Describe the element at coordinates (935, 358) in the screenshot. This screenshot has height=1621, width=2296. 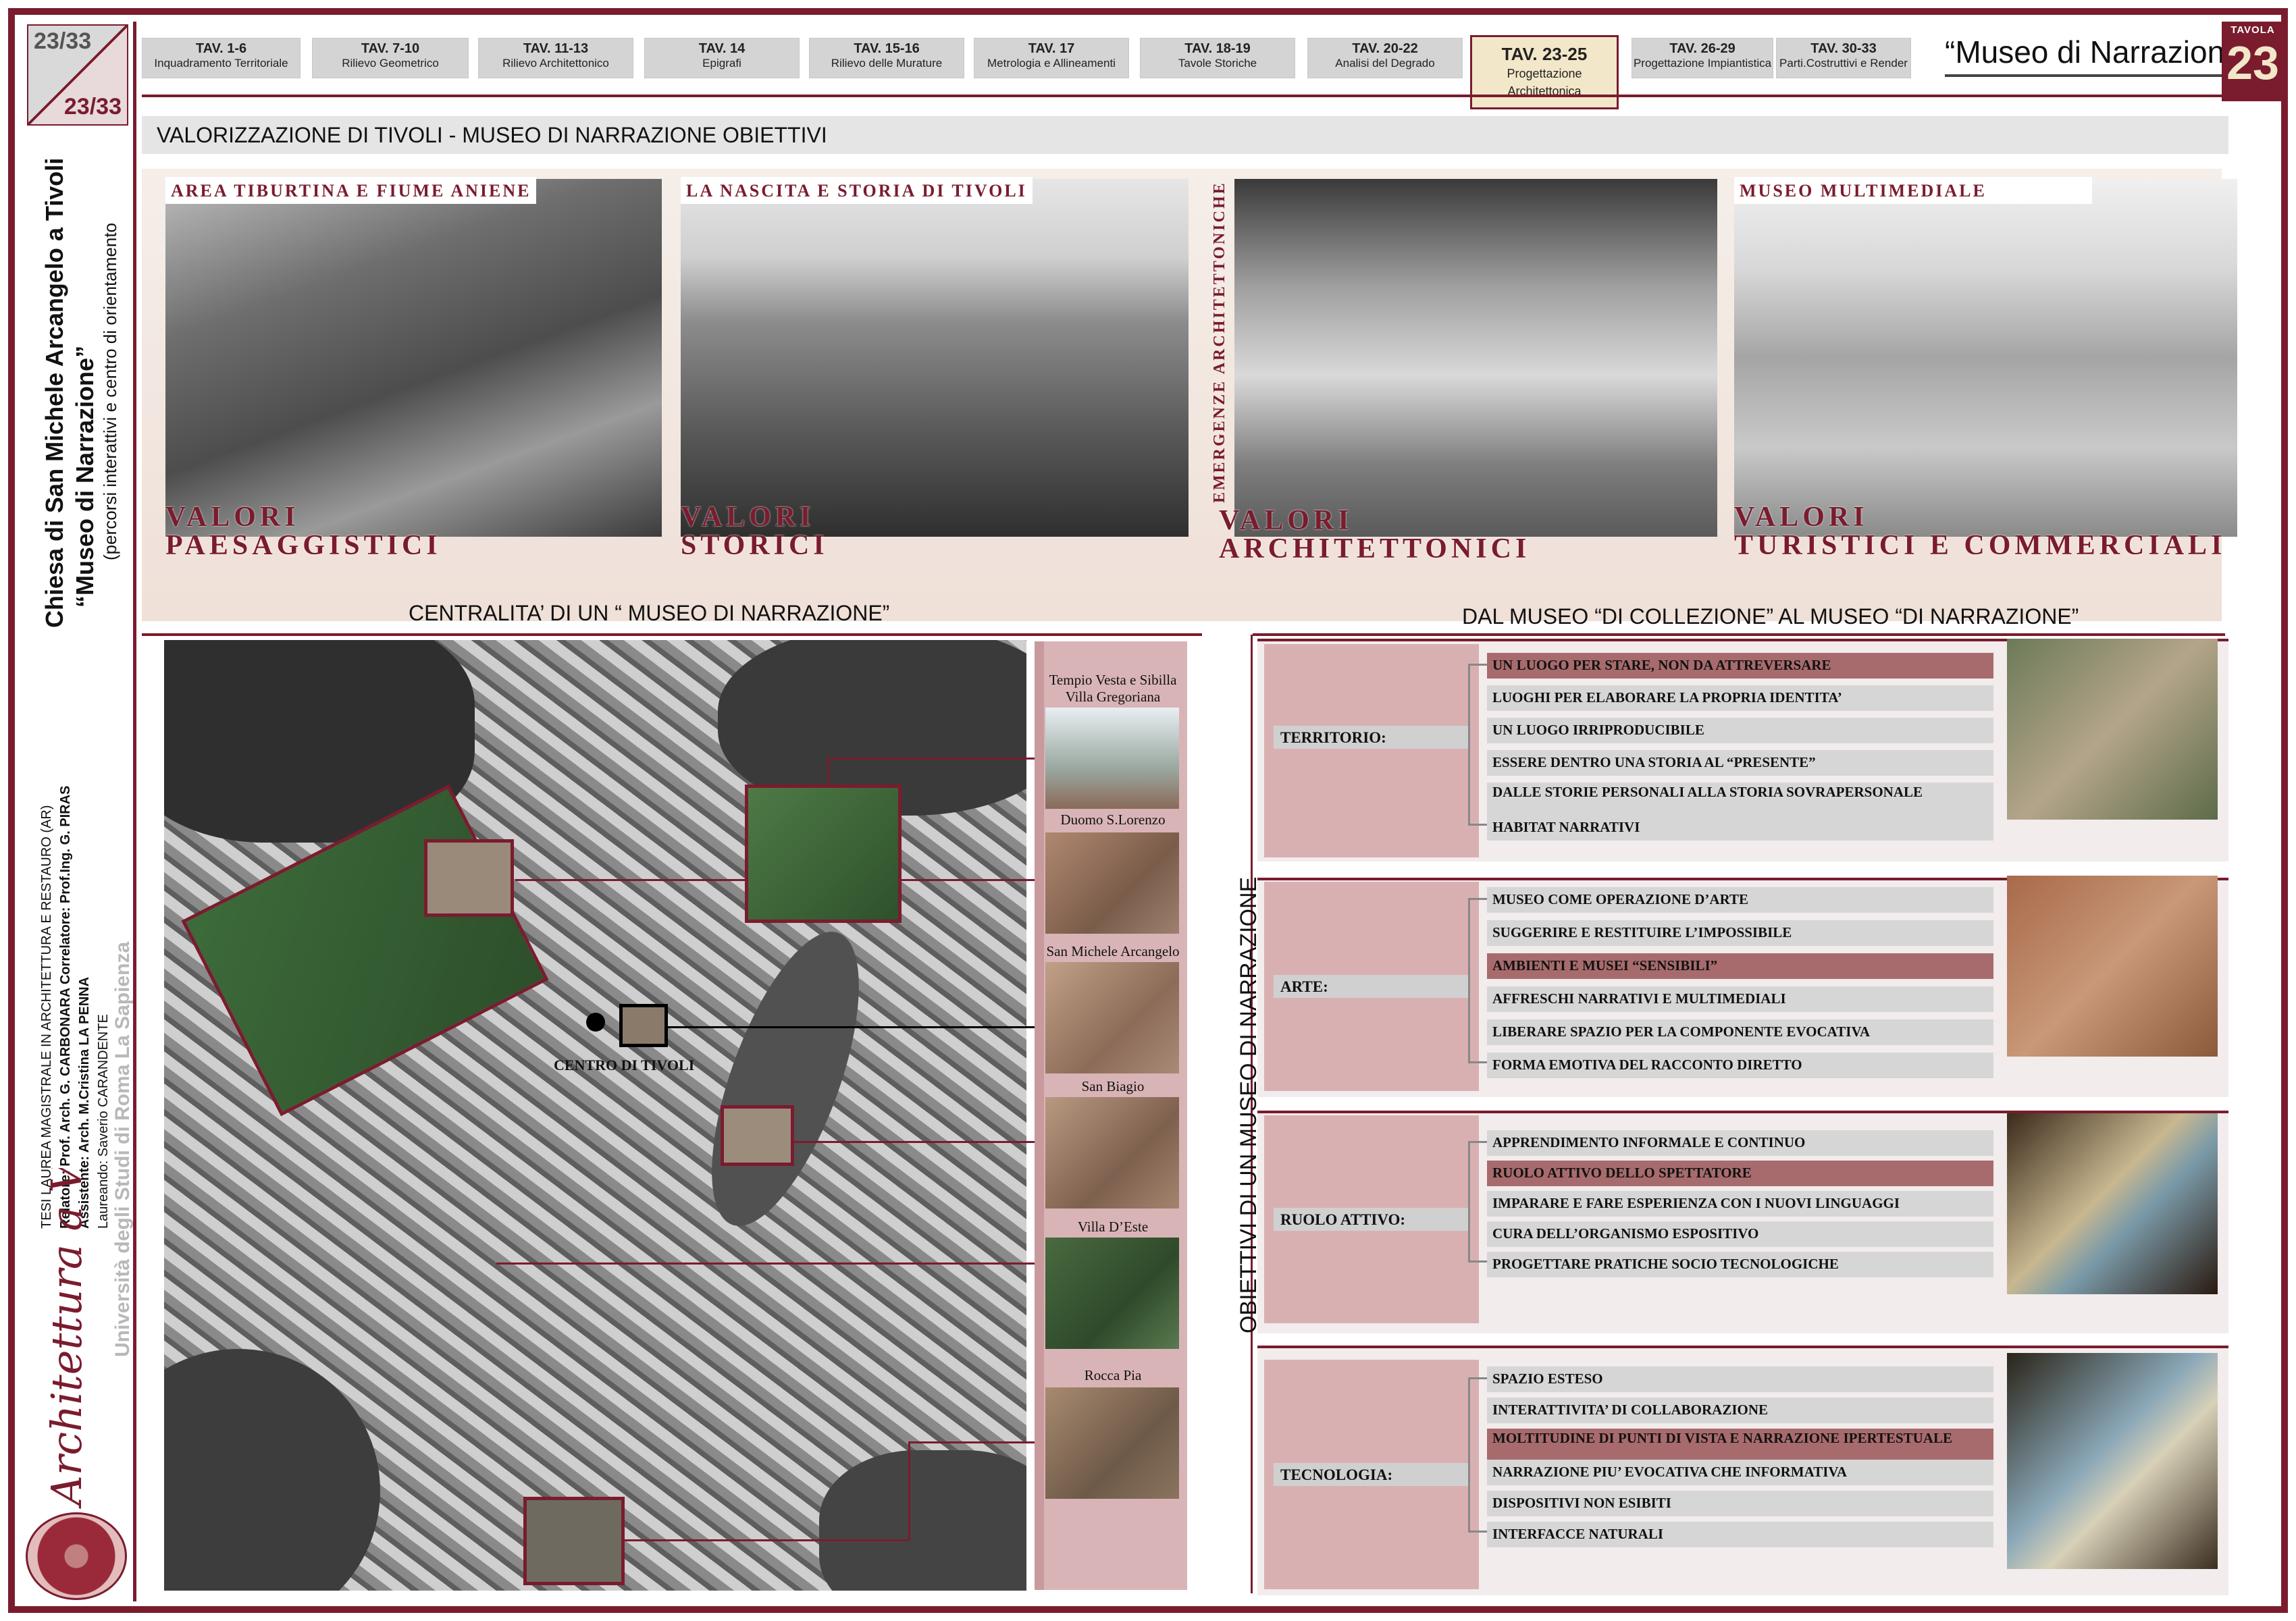
I see `photo-history` at that location.